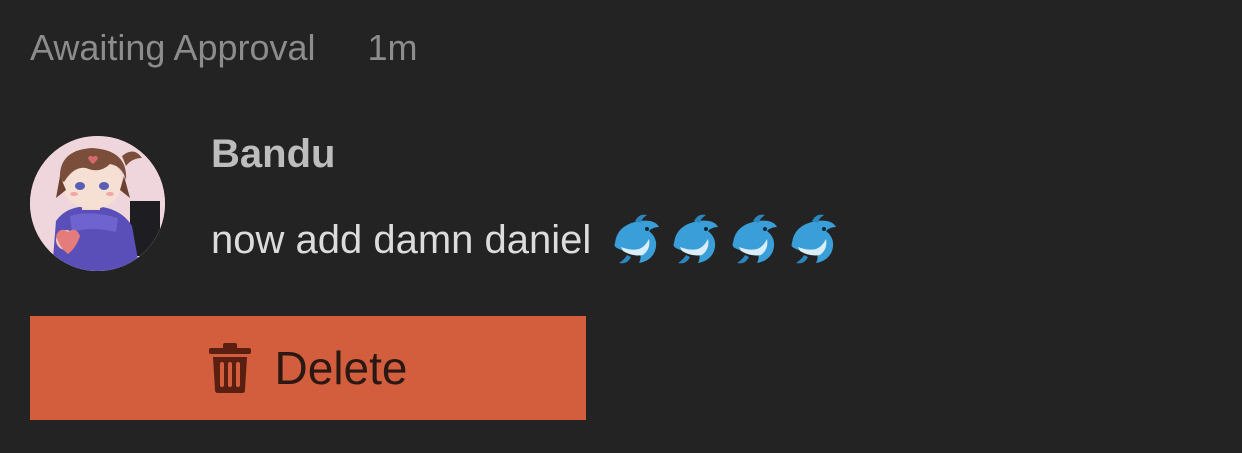 This screenshot has width=1242, height=453. What do you see at coordinates (727, 240) in the screenshot?
I see `emoji-row` at bounding box center [727, 240].